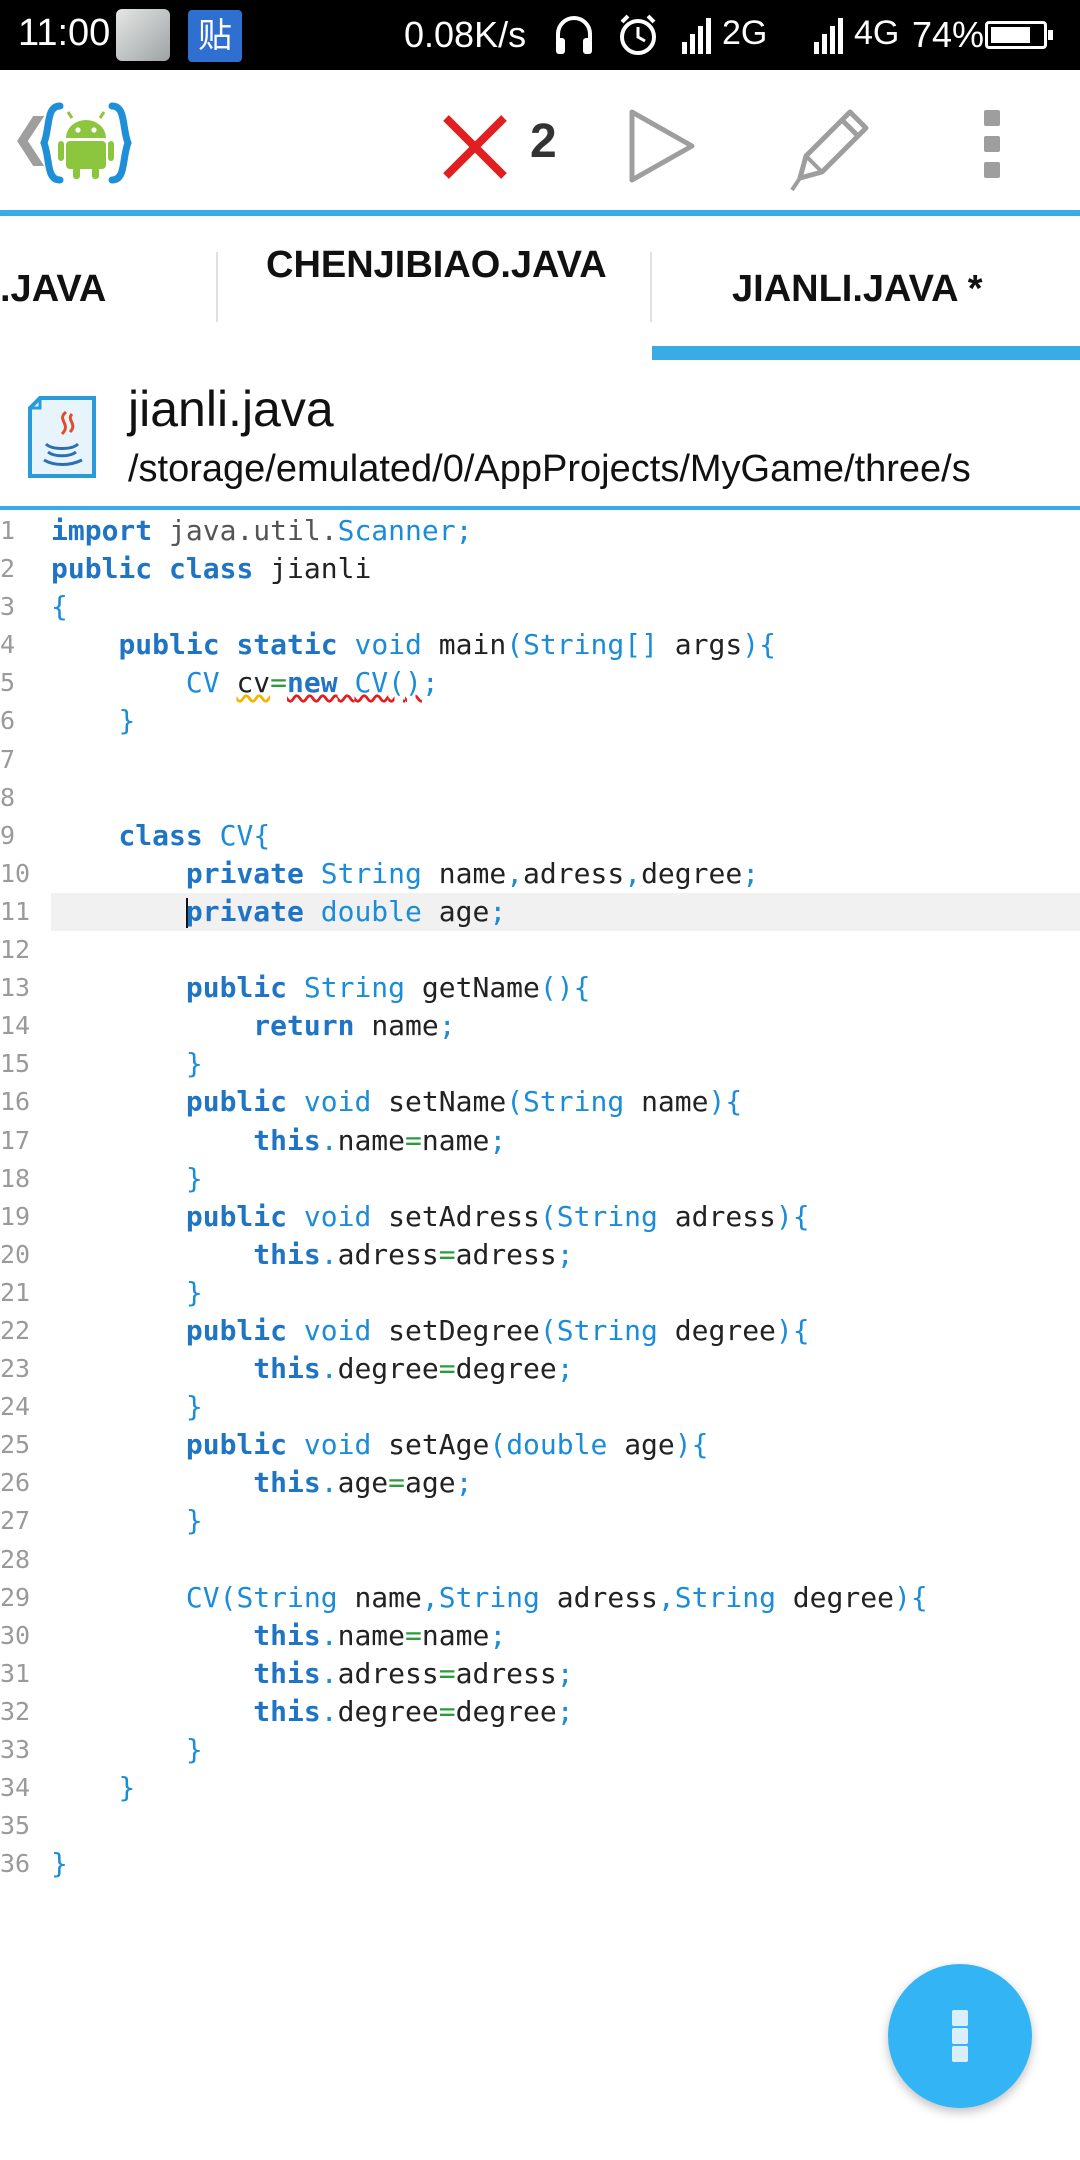 The width and height of the screenshot is (1080, 2160). I want to click on header-accent-line, so click(540, 508).